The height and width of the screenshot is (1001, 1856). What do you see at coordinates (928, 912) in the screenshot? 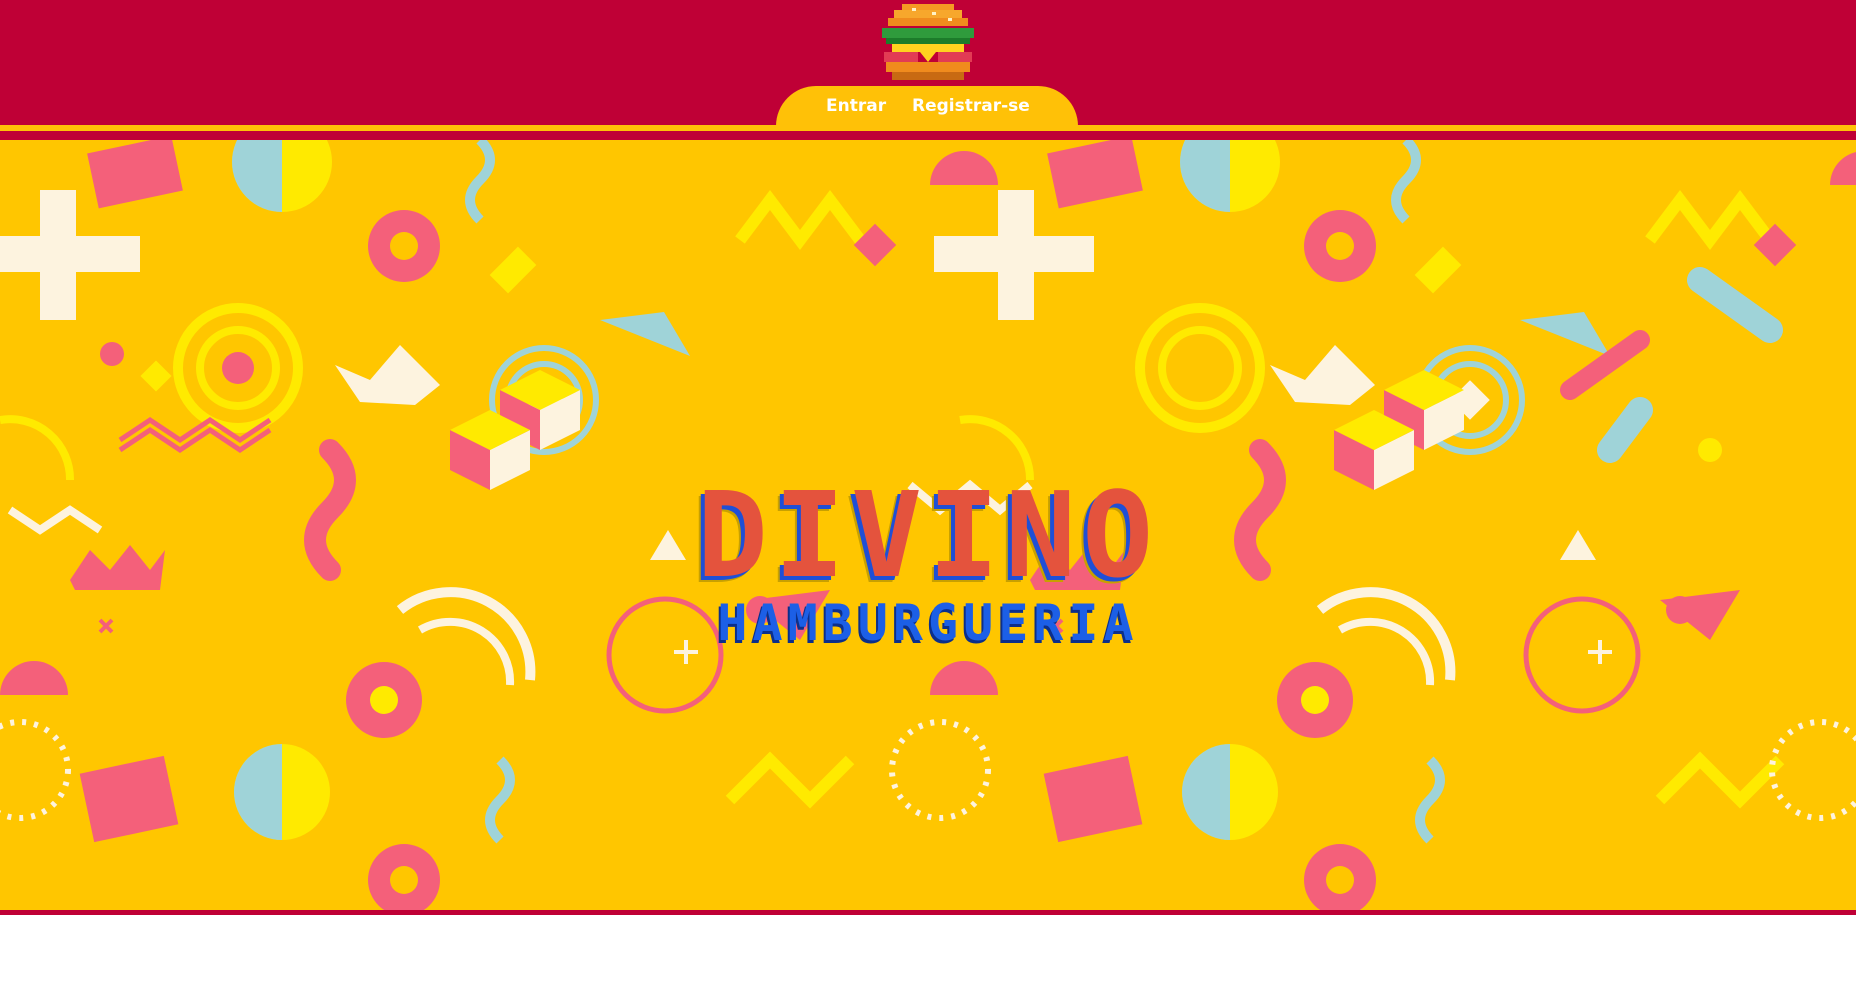
I see `hero-bottom-border` at bounding box center [928, 912].